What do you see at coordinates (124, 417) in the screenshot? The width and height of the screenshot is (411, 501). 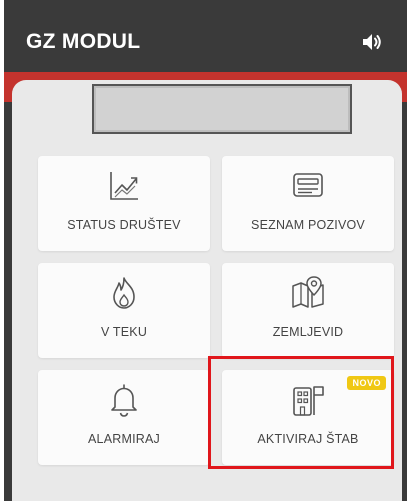 I see `tile-alarmiraj: ALARMIRAJ` at bounding box center [124, 417].